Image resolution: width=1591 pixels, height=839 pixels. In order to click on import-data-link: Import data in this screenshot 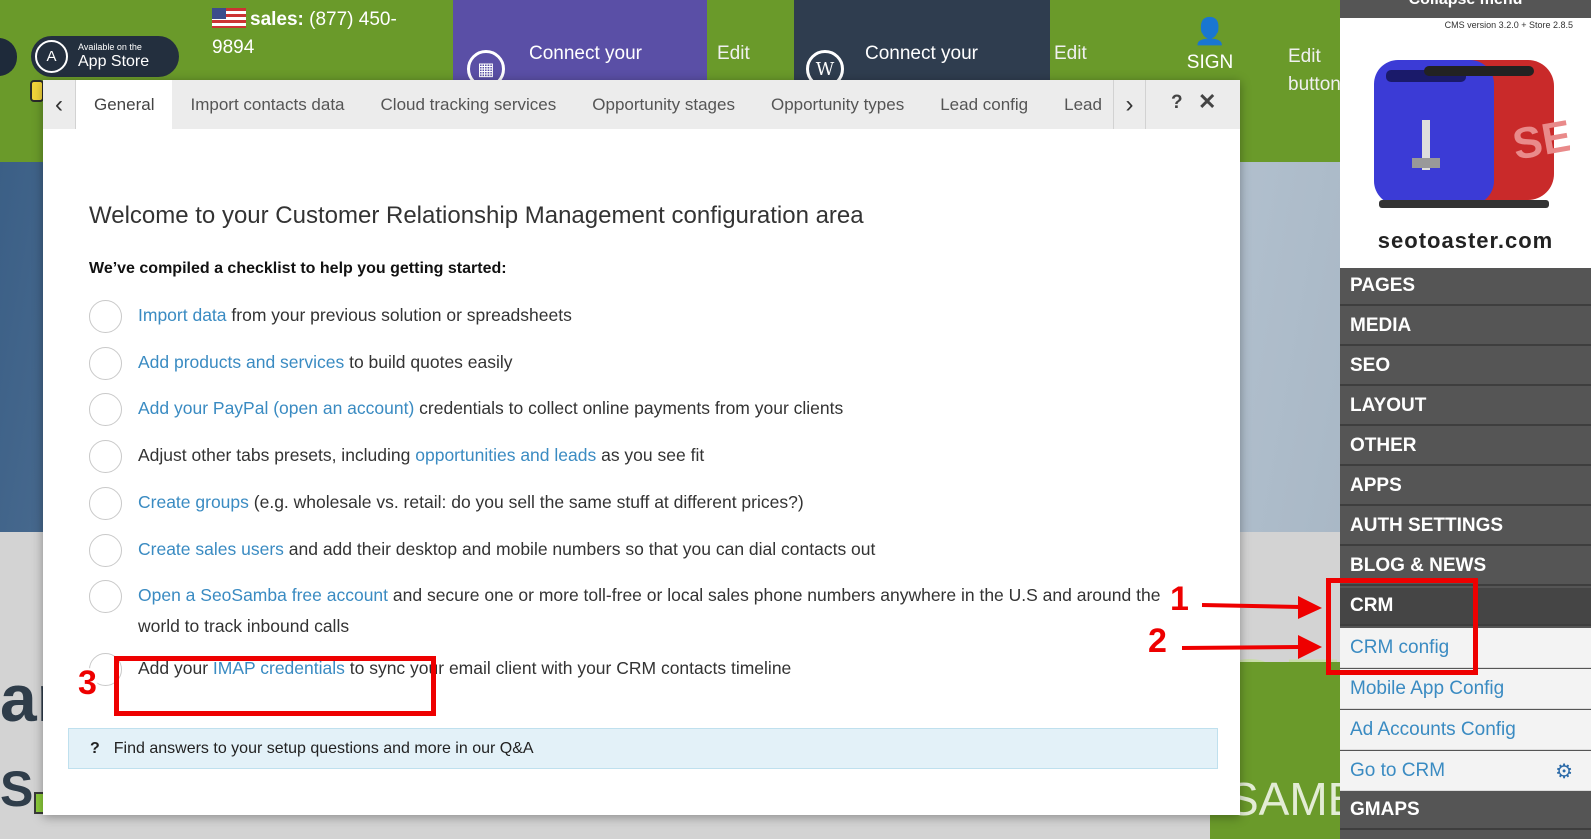, I will do `click(182, 315)`.